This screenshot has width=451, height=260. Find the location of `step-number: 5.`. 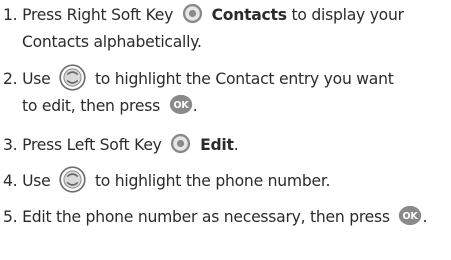

step-number: 5. is located at coordinates (10, 217).